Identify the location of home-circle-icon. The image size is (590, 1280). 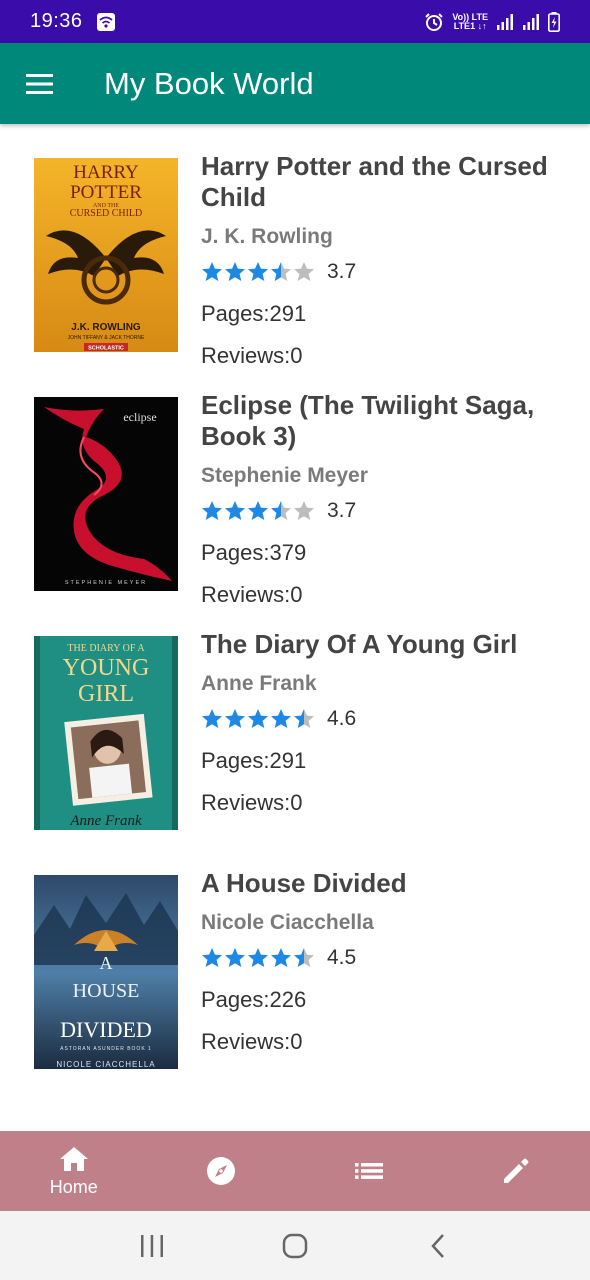
(295, 1245).